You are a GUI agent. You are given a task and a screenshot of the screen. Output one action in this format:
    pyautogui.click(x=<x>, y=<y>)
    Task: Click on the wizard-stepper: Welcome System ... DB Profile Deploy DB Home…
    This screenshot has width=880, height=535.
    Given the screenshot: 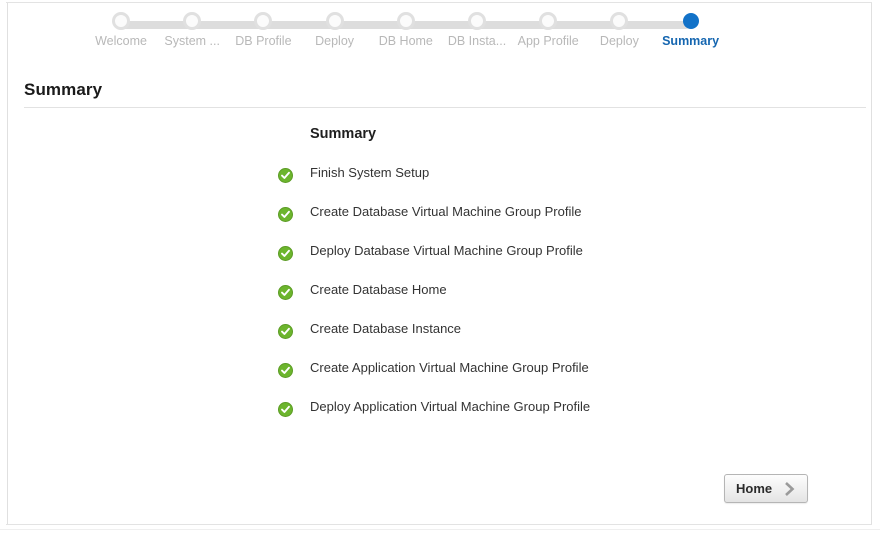 What is the action you would take?
    pyautogui.click(x=440, y=31)
    